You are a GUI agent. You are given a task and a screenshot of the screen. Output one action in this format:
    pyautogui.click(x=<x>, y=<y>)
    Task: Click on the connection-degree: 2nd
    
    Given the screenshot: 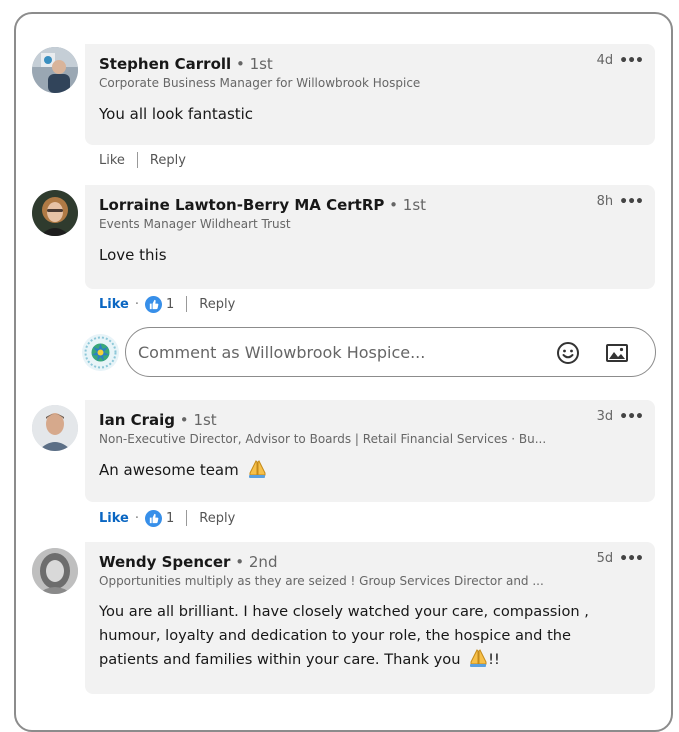 What is the action you would take?
    pyautogui.click(x=263, y=562)
    